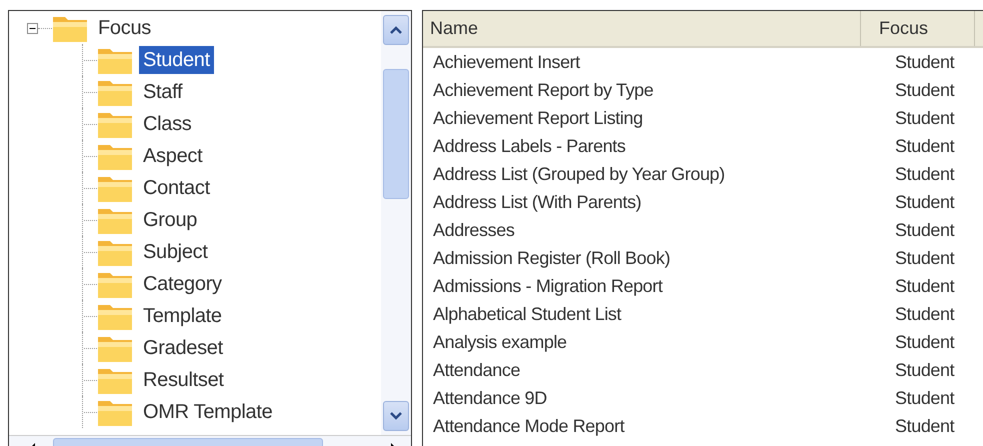 The width and height of the screenshot is (983, 446). Describe the element at coordinates (32, 28) in the screenshot. I see `collapse-icon` at that location.